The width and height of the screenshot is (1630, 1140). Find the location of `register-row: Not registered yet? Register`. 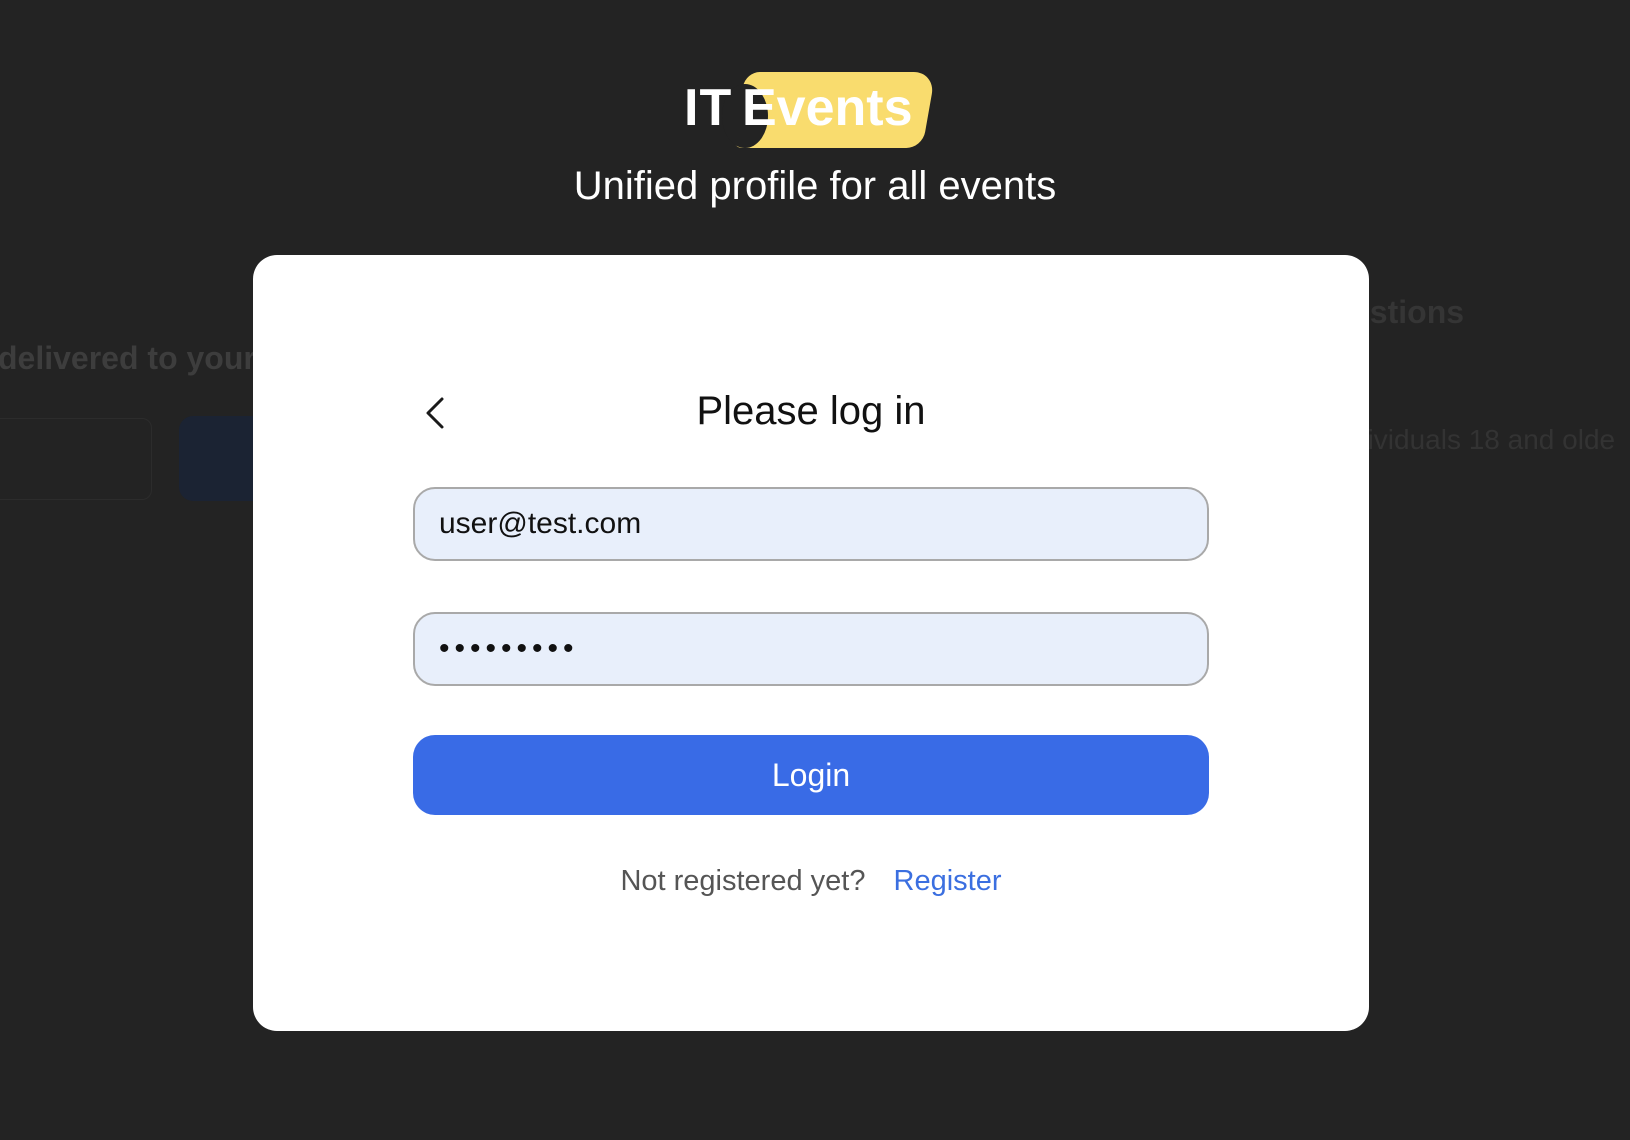

register-row: Not registered yet? Register is located at coordinates (811, 881).